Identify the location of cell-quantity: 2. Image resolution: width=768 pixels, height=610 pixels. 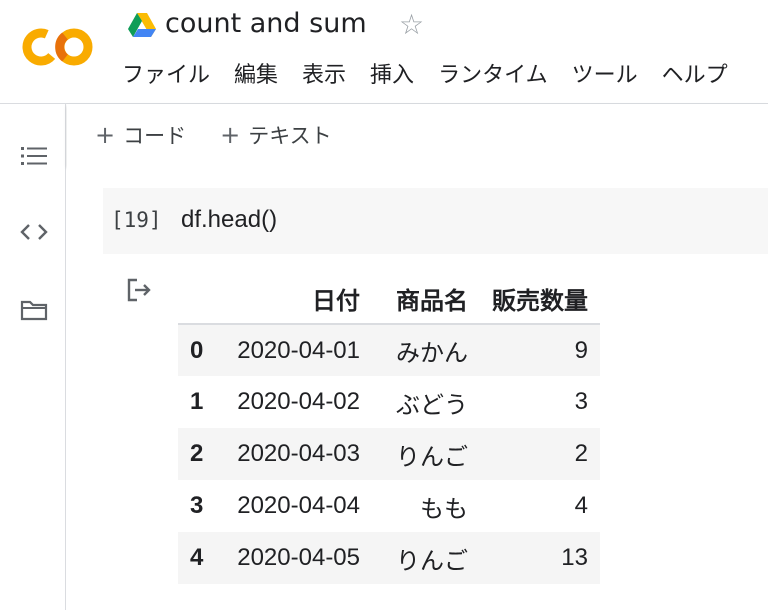
(581, 453).